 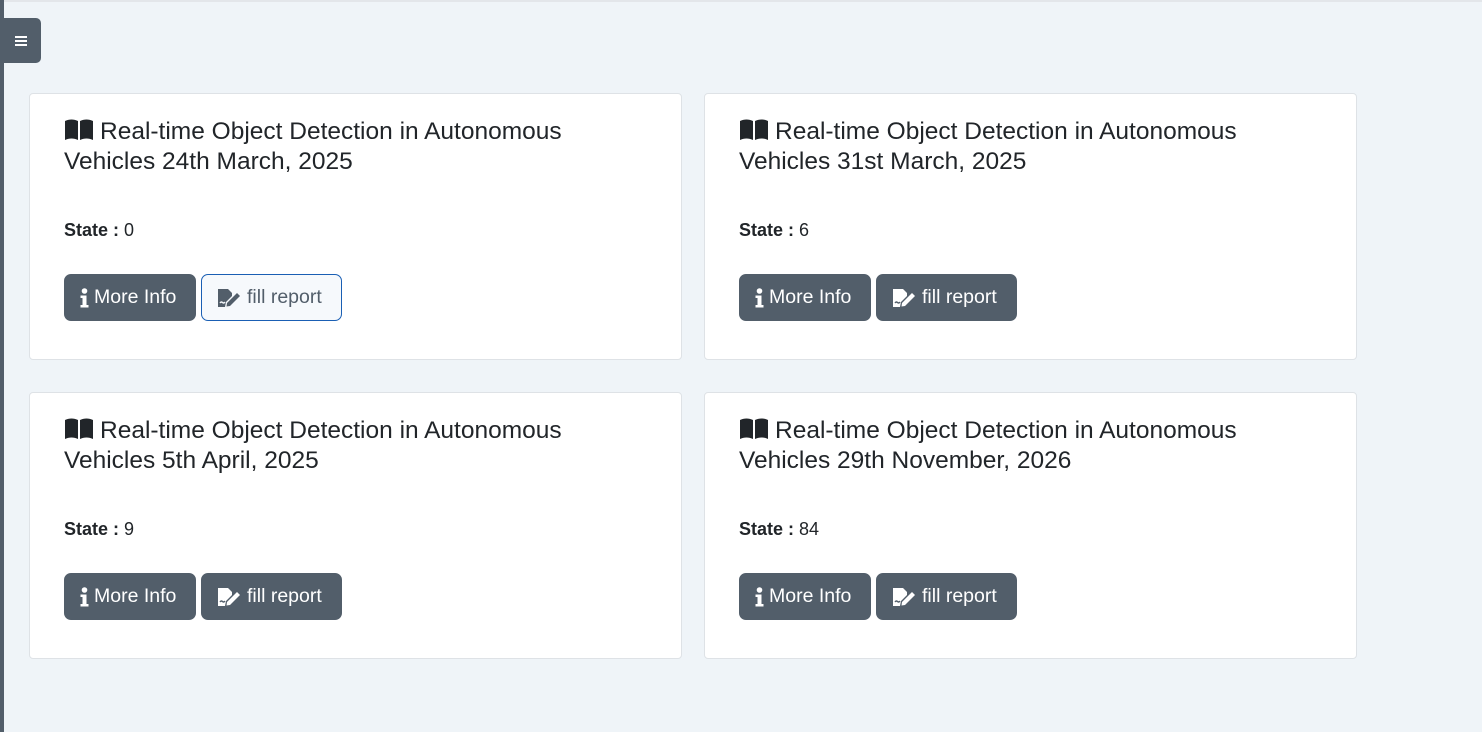 I want to click on state-row: State : 6, so click(x=774, y=230).